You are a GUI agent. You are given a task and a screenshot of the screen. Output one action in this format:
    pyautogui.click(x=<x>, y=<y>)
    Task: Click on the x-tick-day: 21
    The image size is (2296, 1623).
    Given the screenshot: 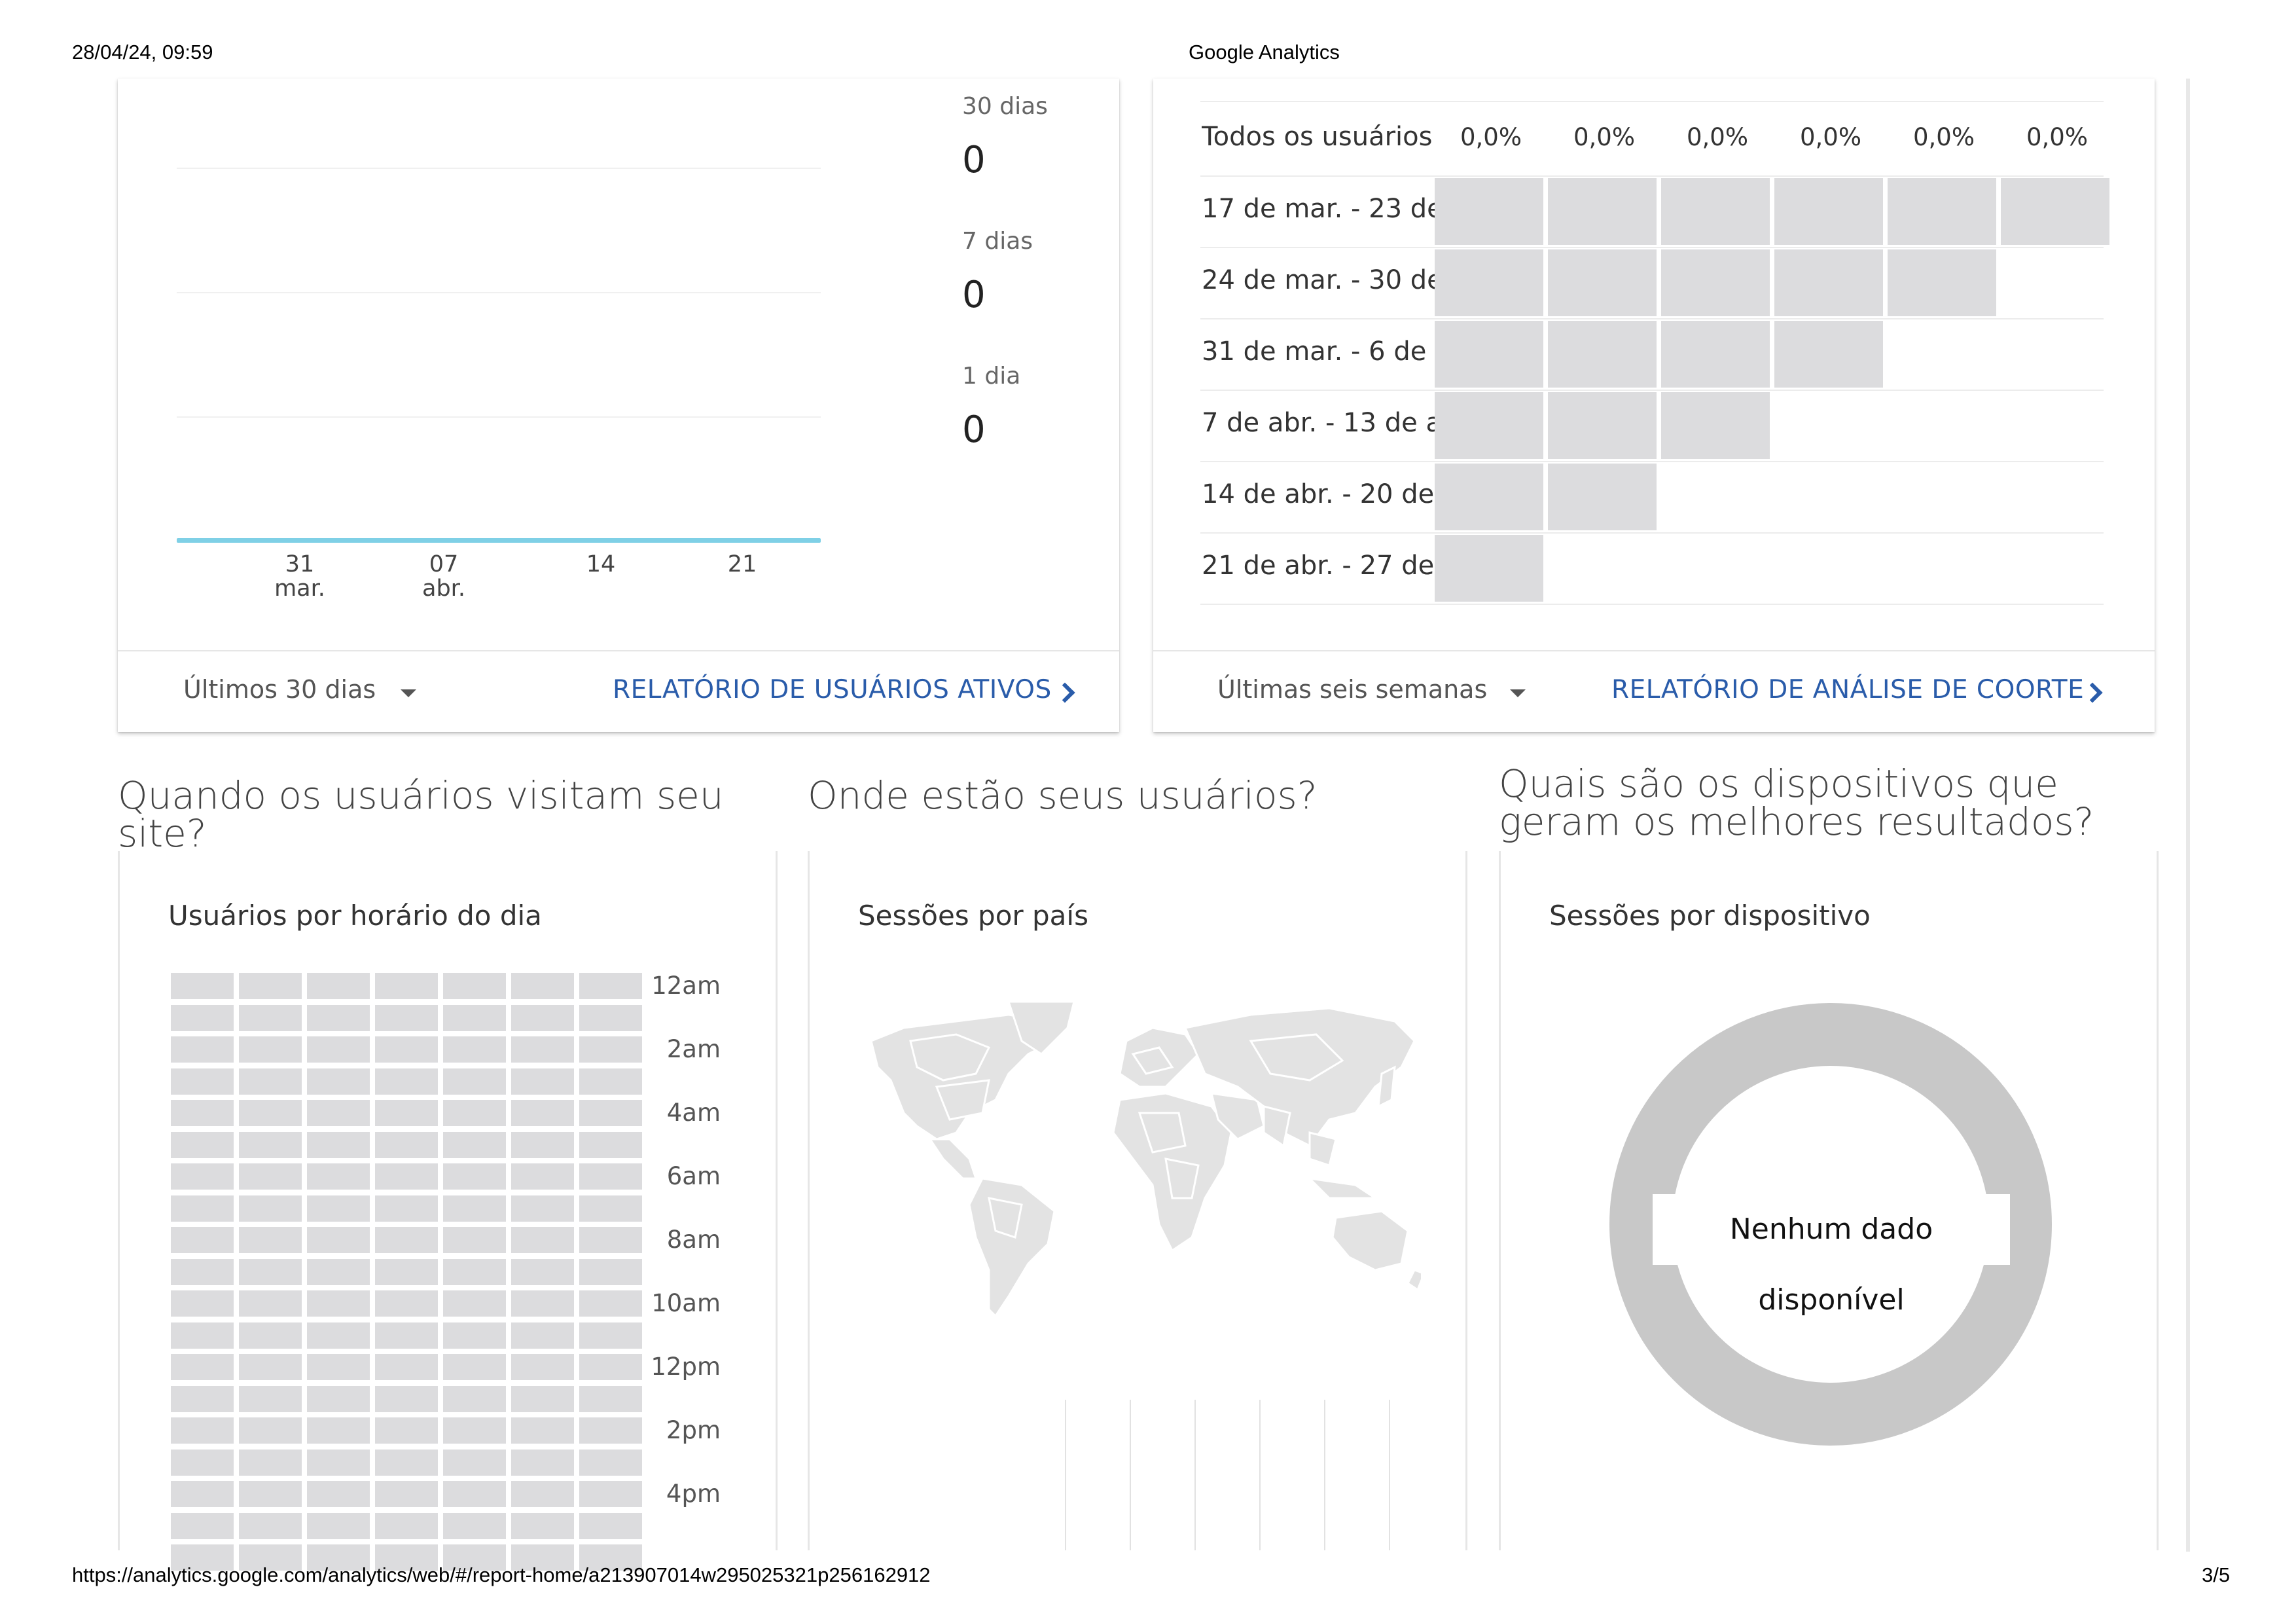 What is the action you would take?
    pyautogui.click(x=742, y=564)
    